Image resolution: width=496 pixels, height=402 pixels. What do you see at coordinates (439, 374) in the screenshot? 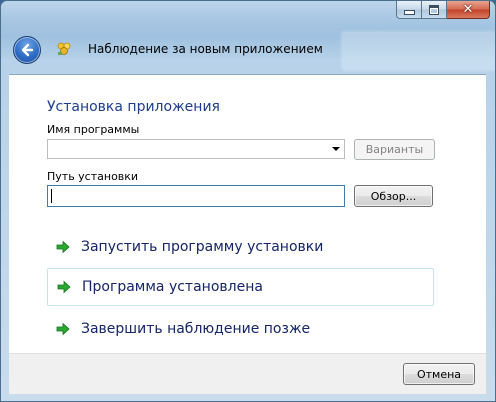
I see `cancel-button: Отмена` at bounding box center [439, 374].